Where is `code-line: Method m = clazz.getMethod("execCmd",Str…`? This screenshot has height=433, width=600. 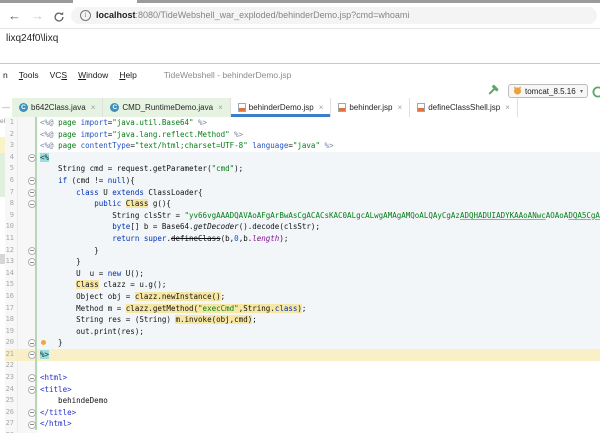
code-line: Method m = clazz.getMethod("execCmd",Str… is located at coordinates (319, 309).